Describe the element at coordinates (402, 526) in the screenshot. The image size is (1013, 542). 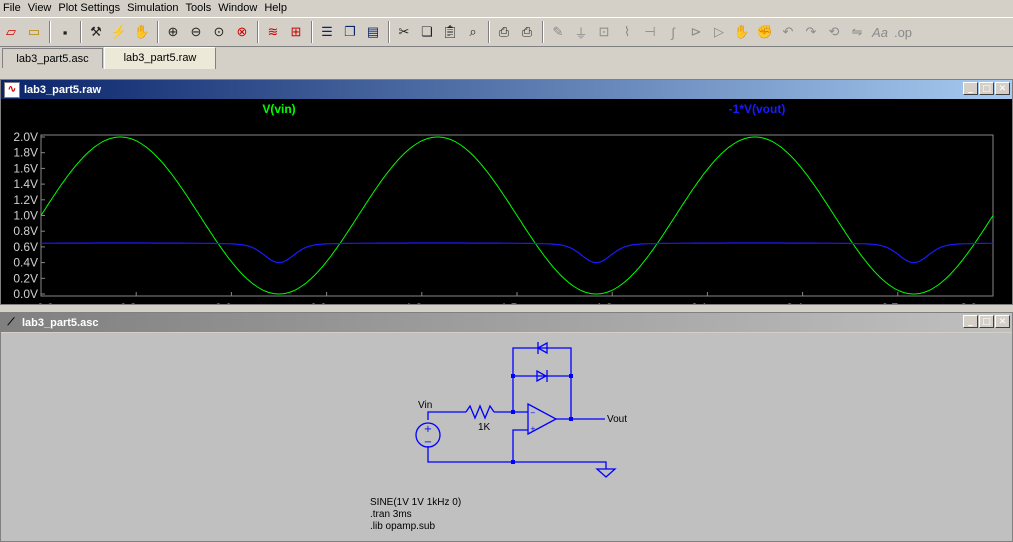
I see `spice-directive-lib: .lib opamp.sub` at that location.